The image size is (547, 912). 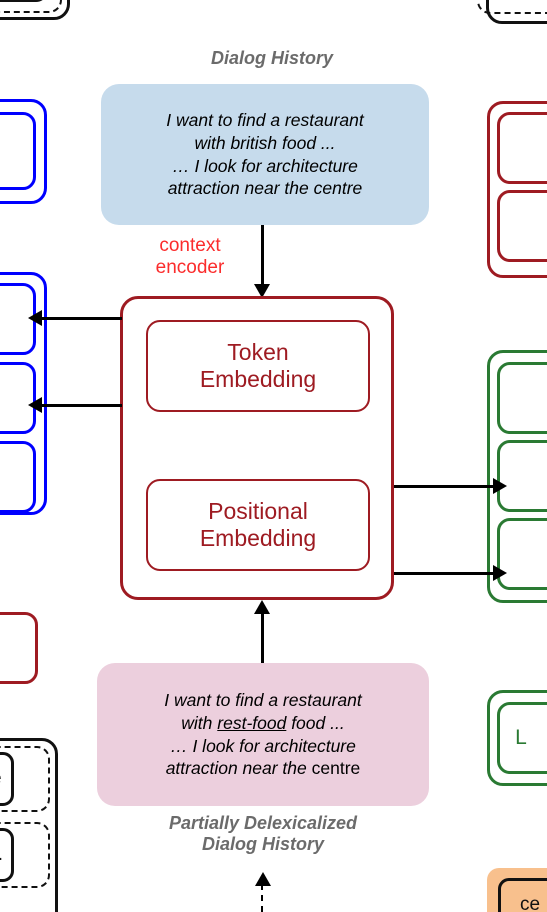 What do you see at coordinates (263, 745) in the screenshot?
I see `delex-line-3: … I look for architecture` at bounding box center [263, 745].